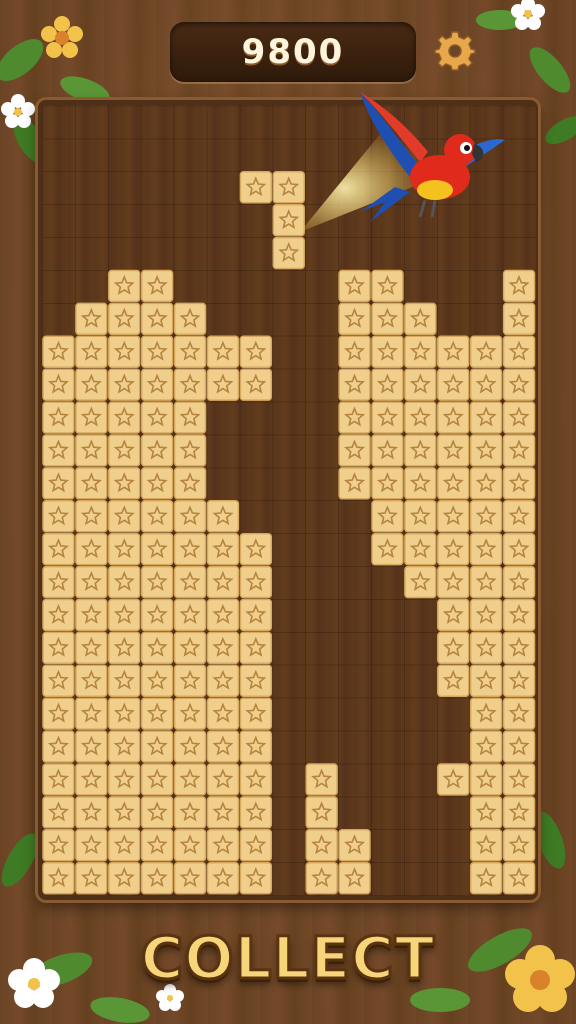 The image size is (576, 1024). Describe the element at coordinates (288, 958) in the screenshot. I see `collect-banner: COLLECT` at that location.